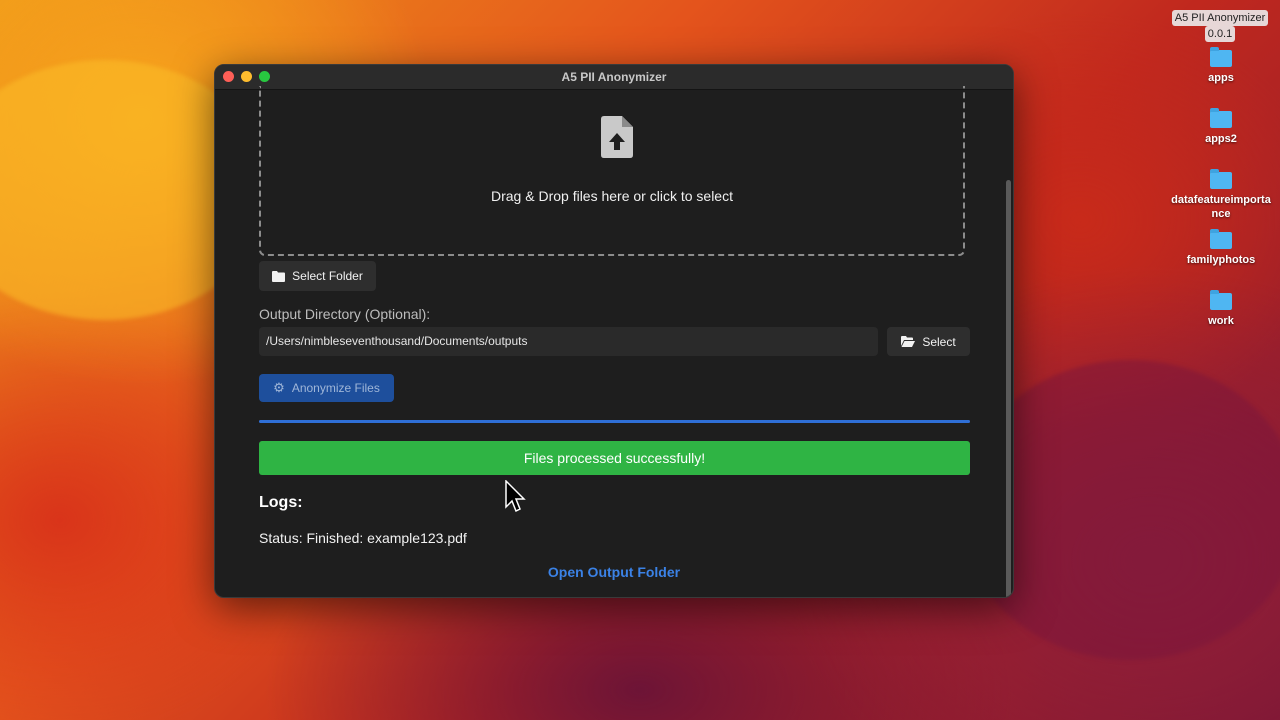 The height and width of the screenshot is (720, 1280). Describe the element at coordinates (1221, 321) in the screenshot. I see `folder-label: work` at that location.